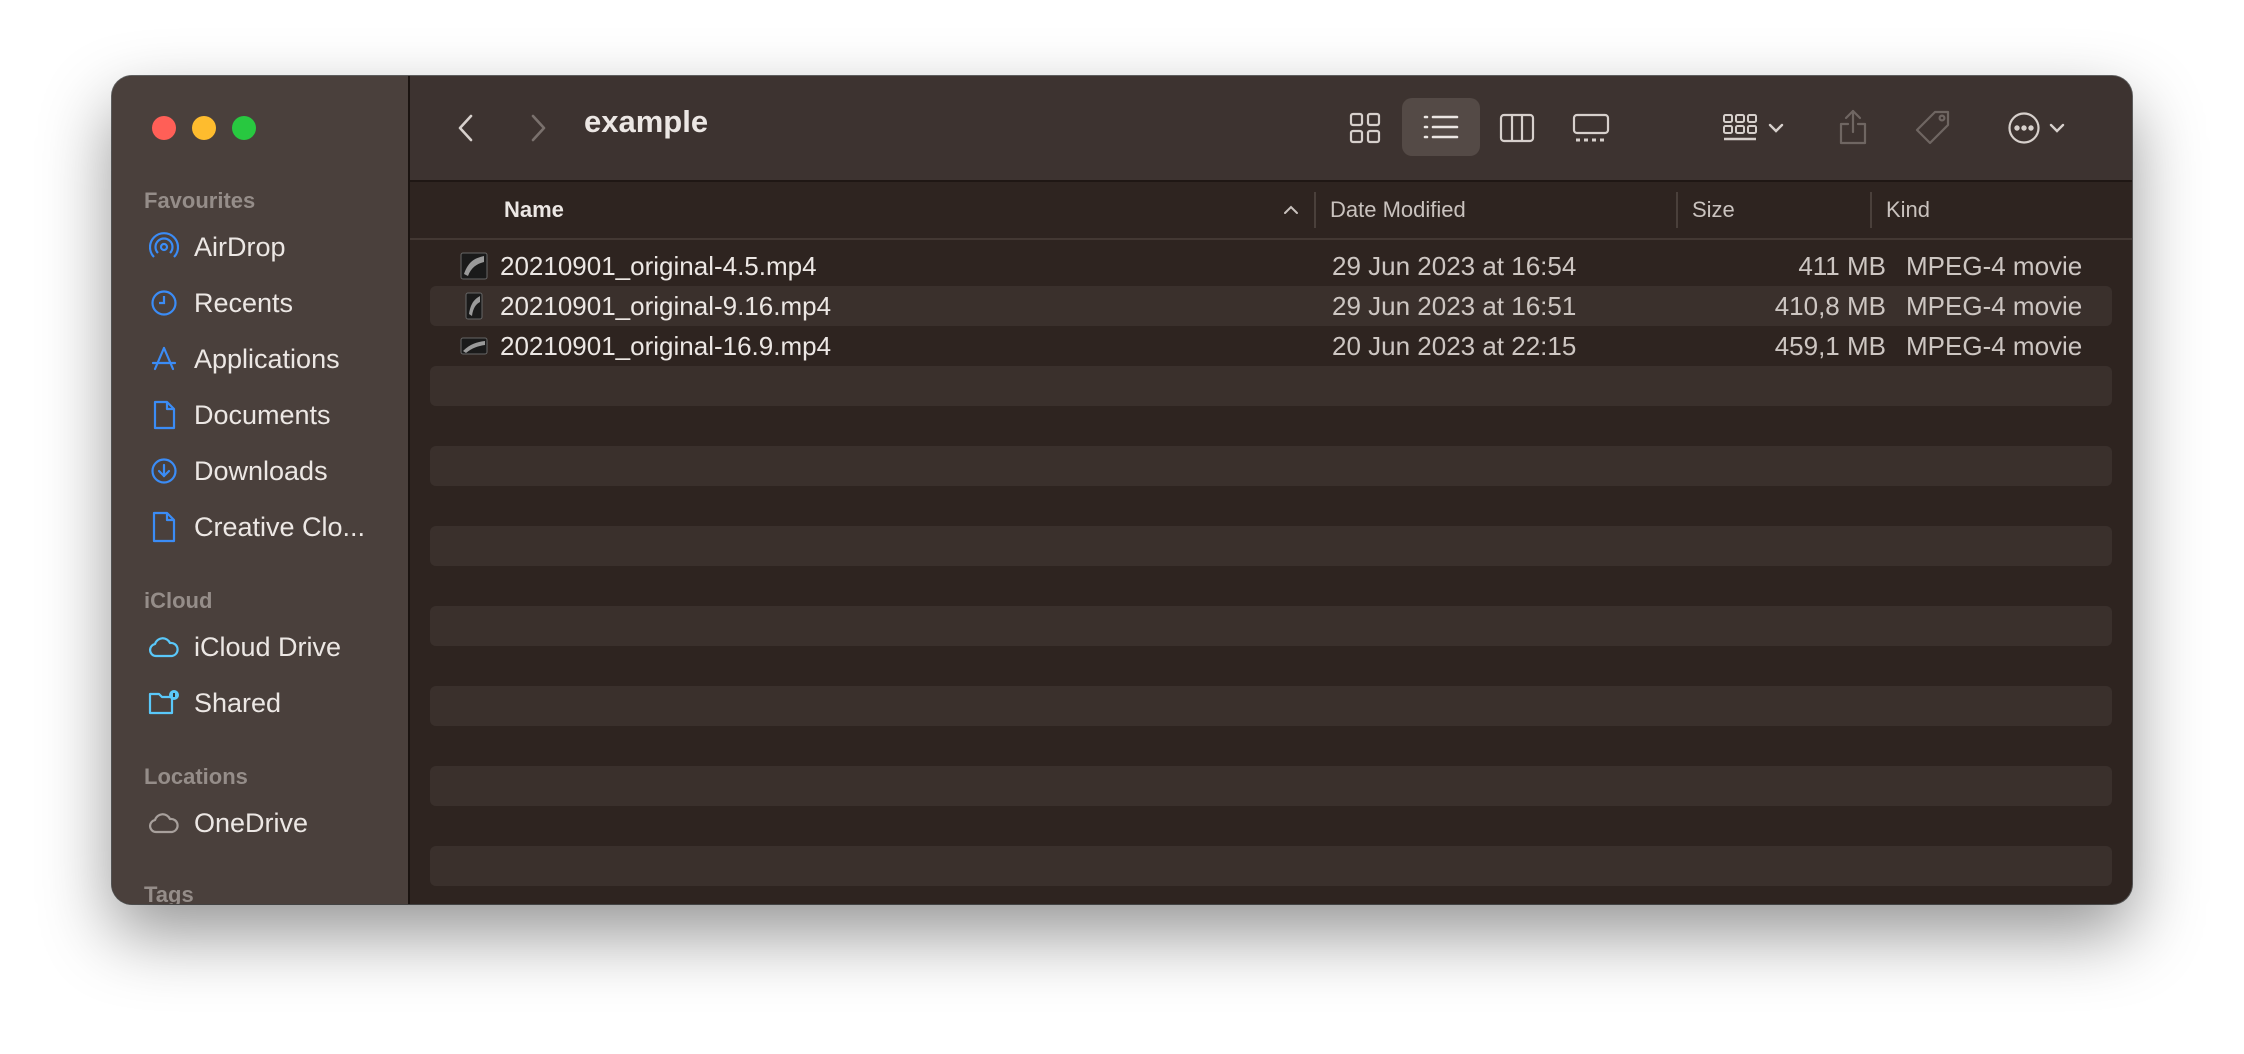 This screenshot has height=1054, width=2244. I want to click on ellipsis-circle-icon, so click(2024, 128).